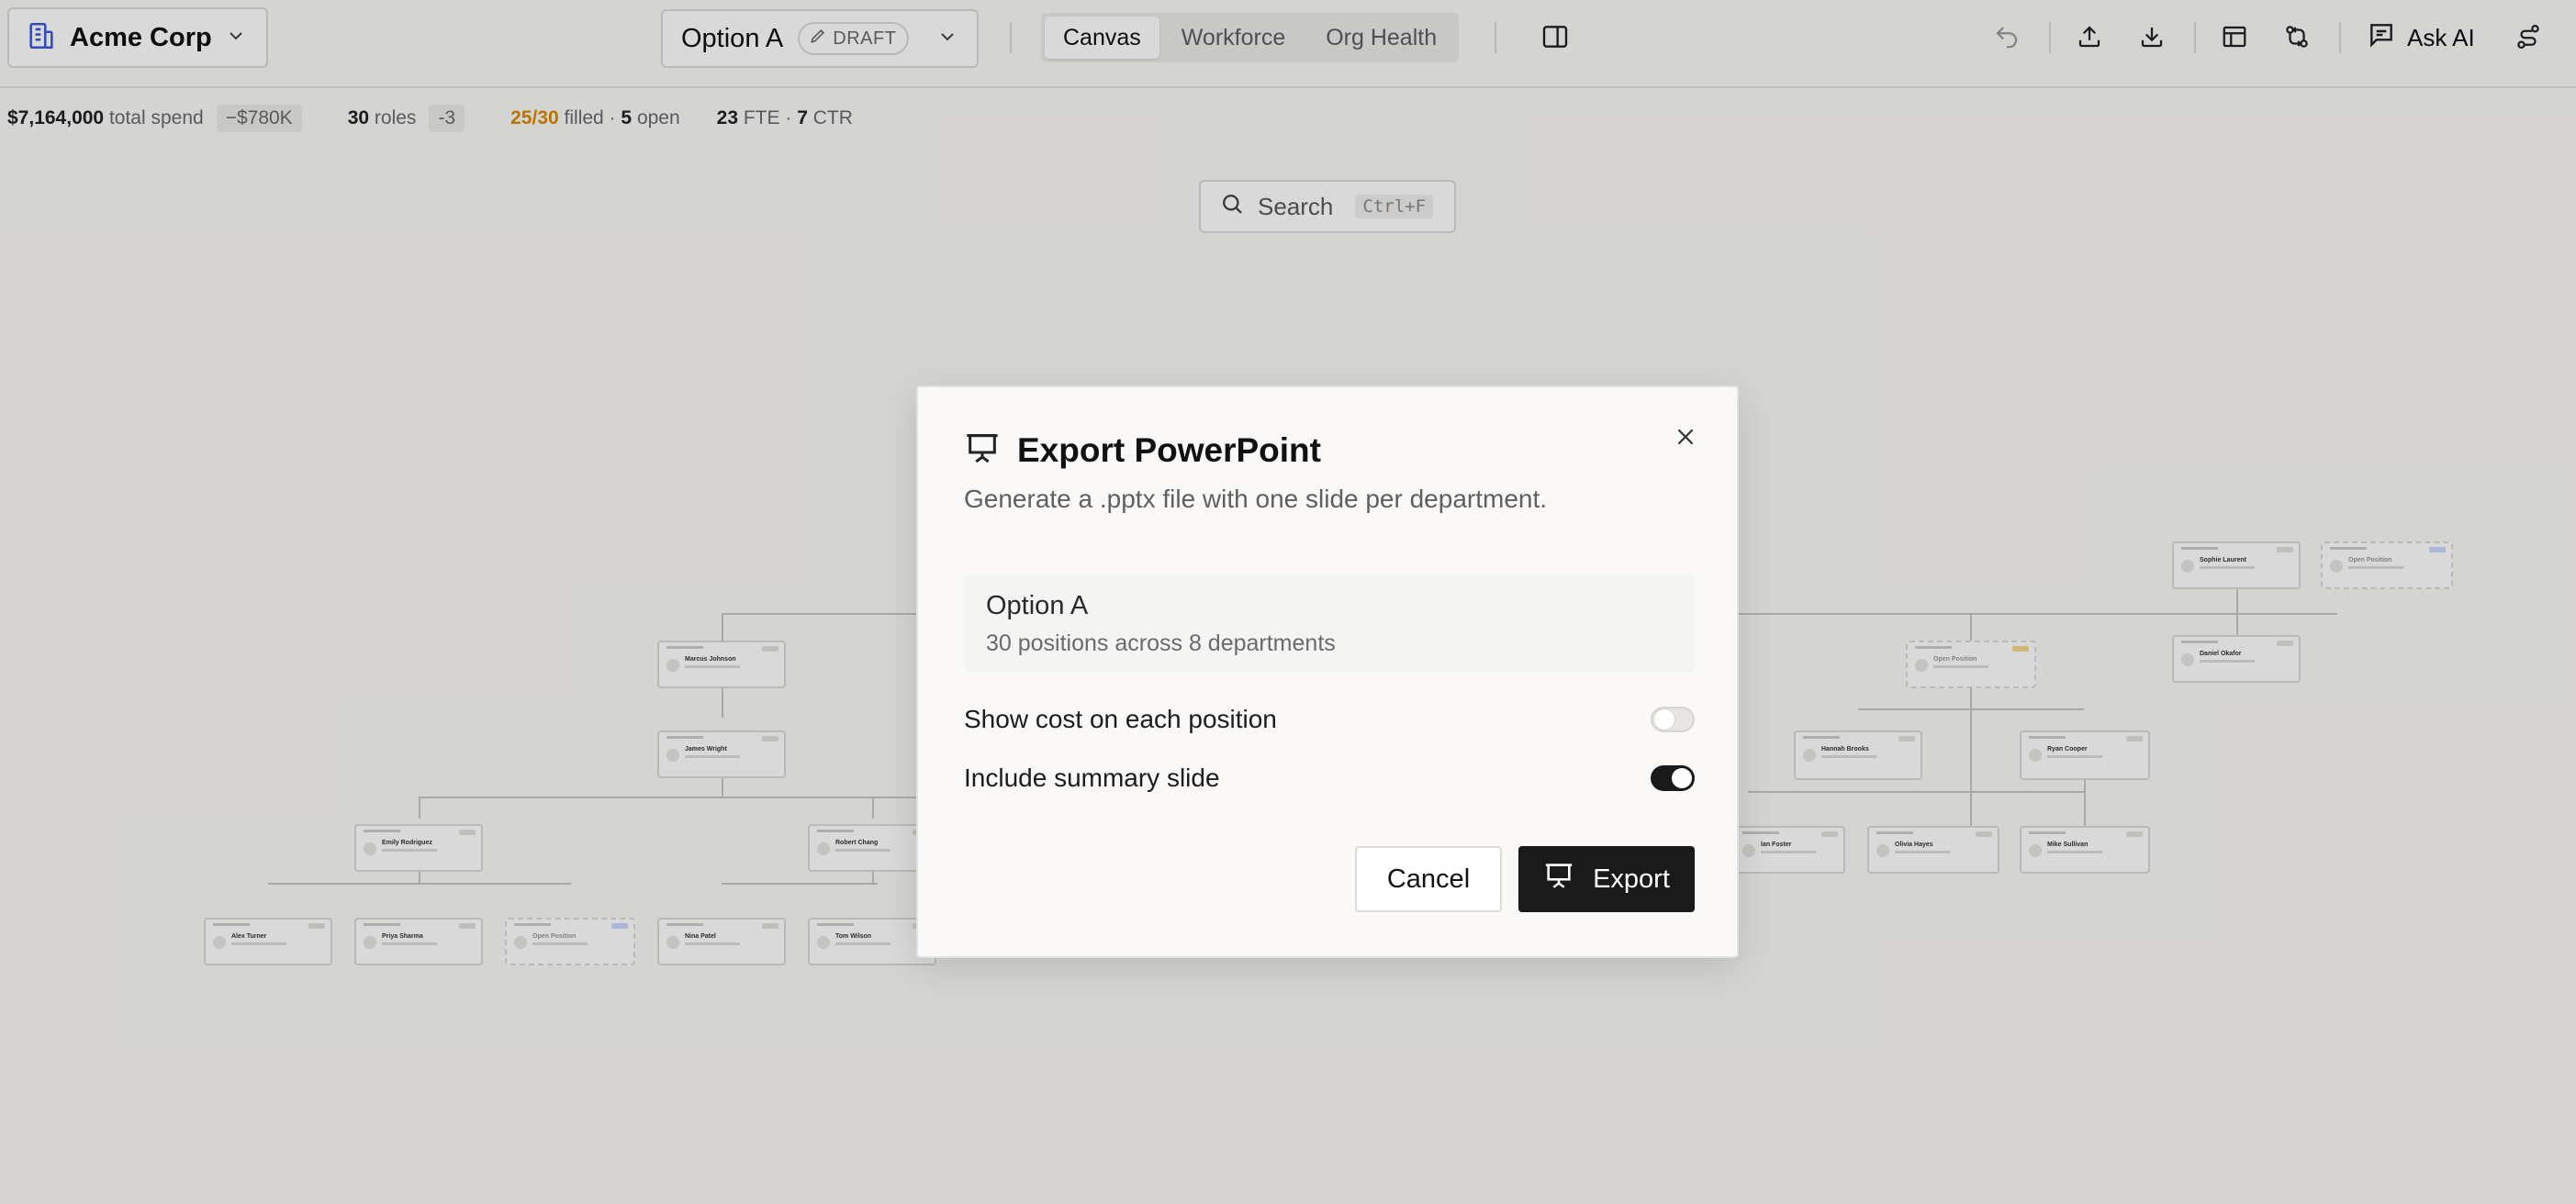 Image resolution: width=2576 pixels, height=1204 pixels. Describe the element at coordinates (1673, 719) in the screenshot. I see `show-cost-toggle` at that location.